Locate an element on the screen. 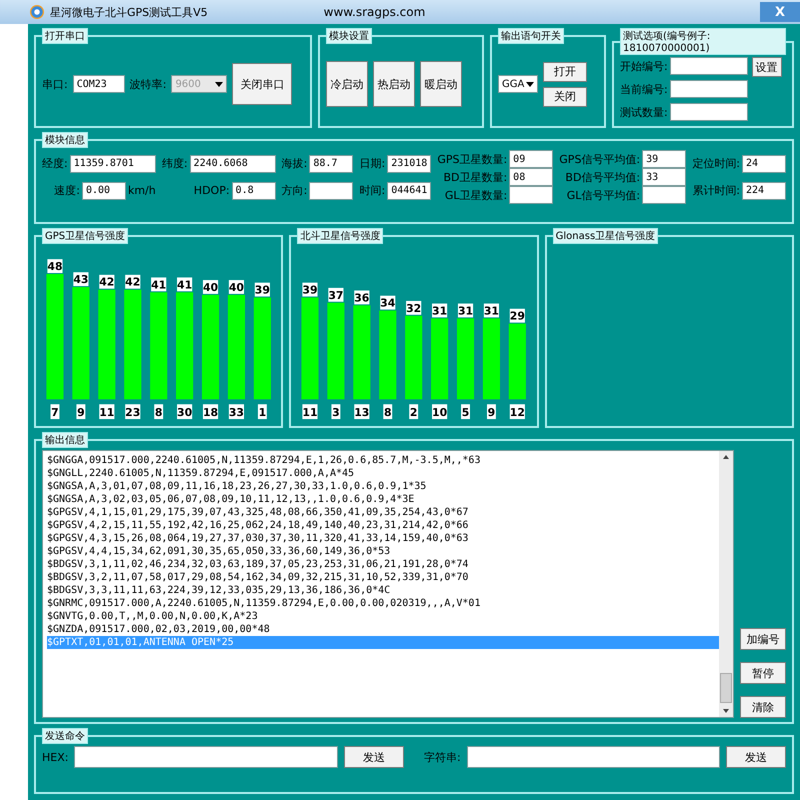 Image resolution: width=800 pixels, height=800 pixels. category-label: 18 is located at coordinates (210, 412).